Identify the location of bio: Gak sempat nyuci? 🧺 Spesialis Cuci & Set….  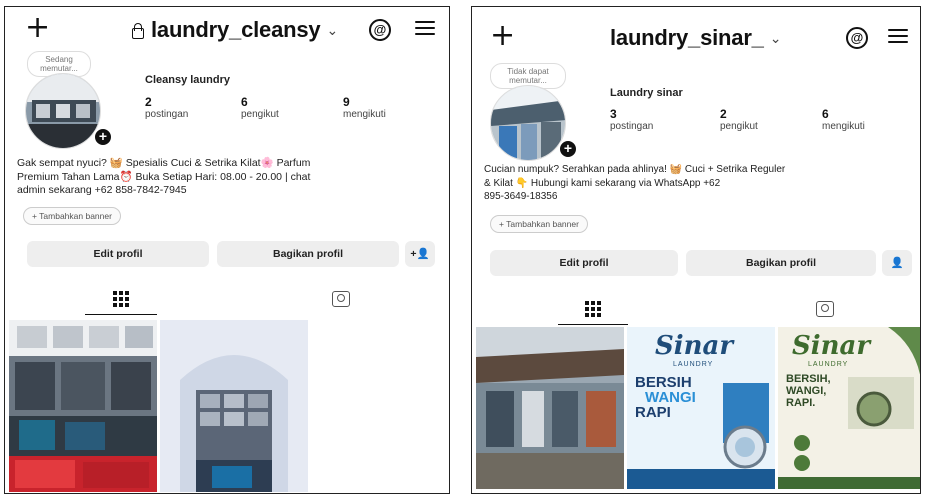
(164, 176).